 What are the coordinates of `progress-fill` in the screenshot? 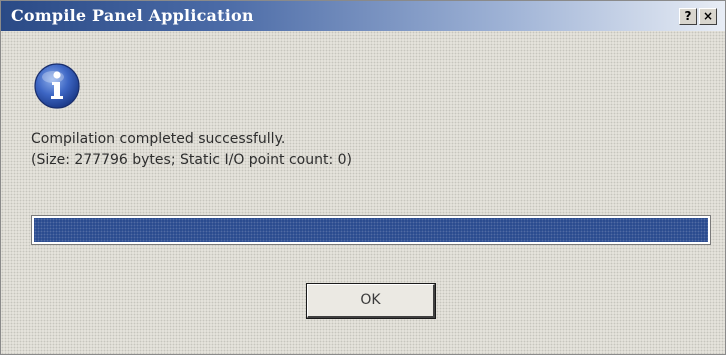 It's located at (371, 230).